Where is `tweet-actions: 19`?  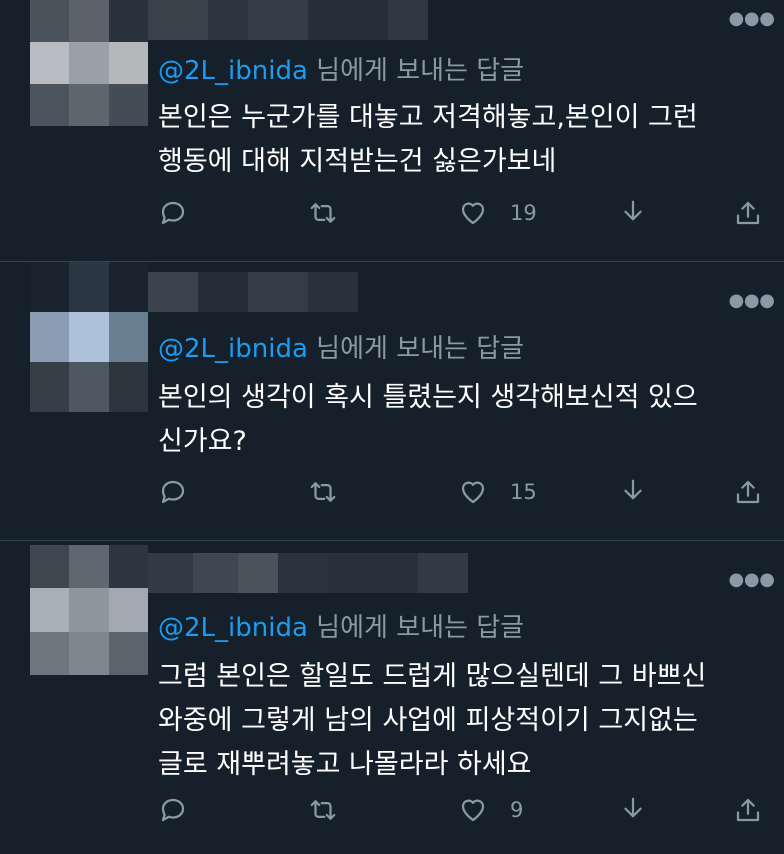
tweet-actions: 19 is located at coordinates (463, 216).